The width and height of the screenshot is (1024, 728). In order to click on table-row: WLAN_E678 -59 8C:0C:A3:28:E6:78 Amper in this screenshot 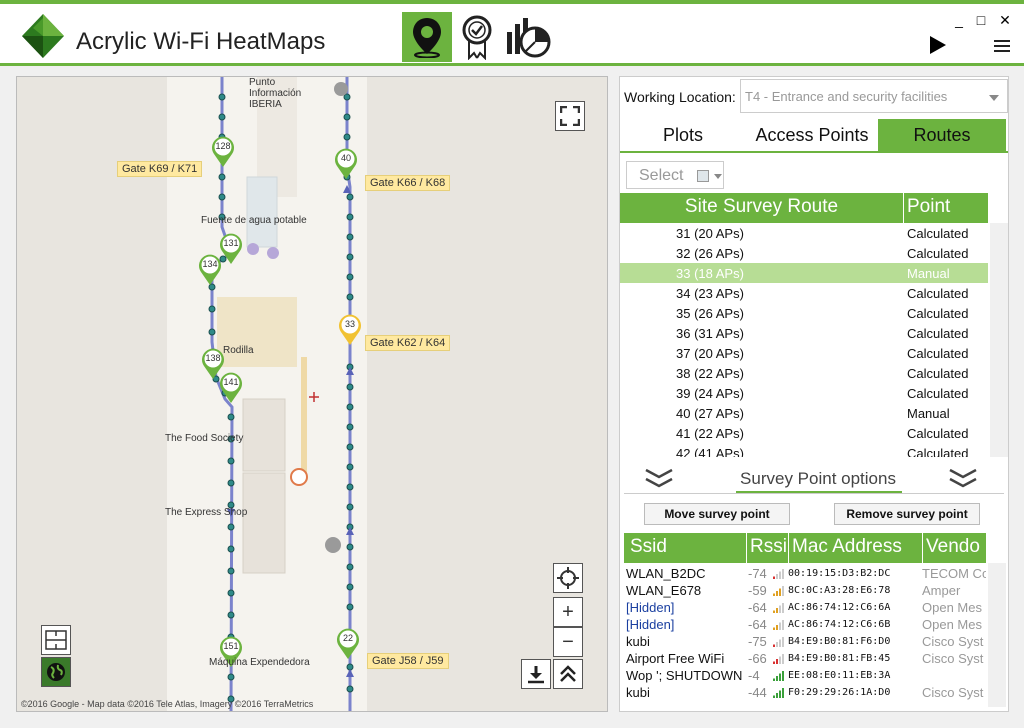, I will do `click(805, 590)`.